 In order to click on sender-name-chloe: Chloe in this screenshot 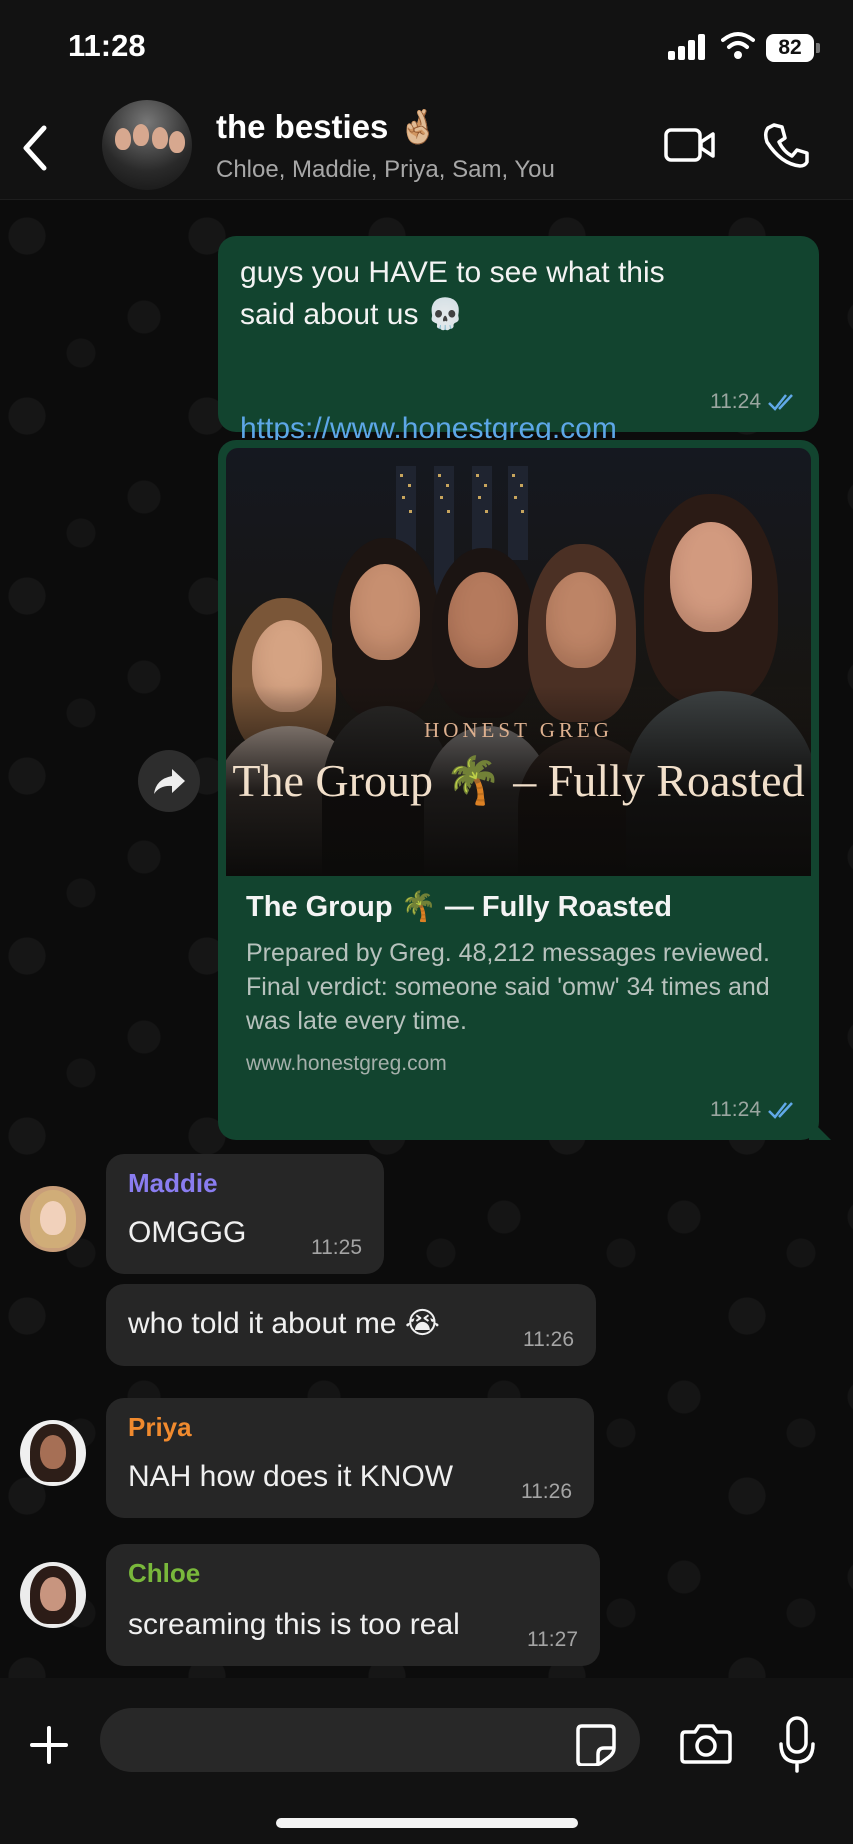, I will do `click(164, 1573)`.